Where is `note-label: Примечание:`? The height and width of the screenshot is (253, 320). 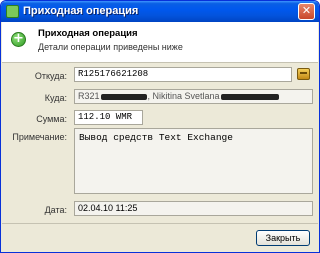
note-label: Примечание: is located at coordinates (39, 137).